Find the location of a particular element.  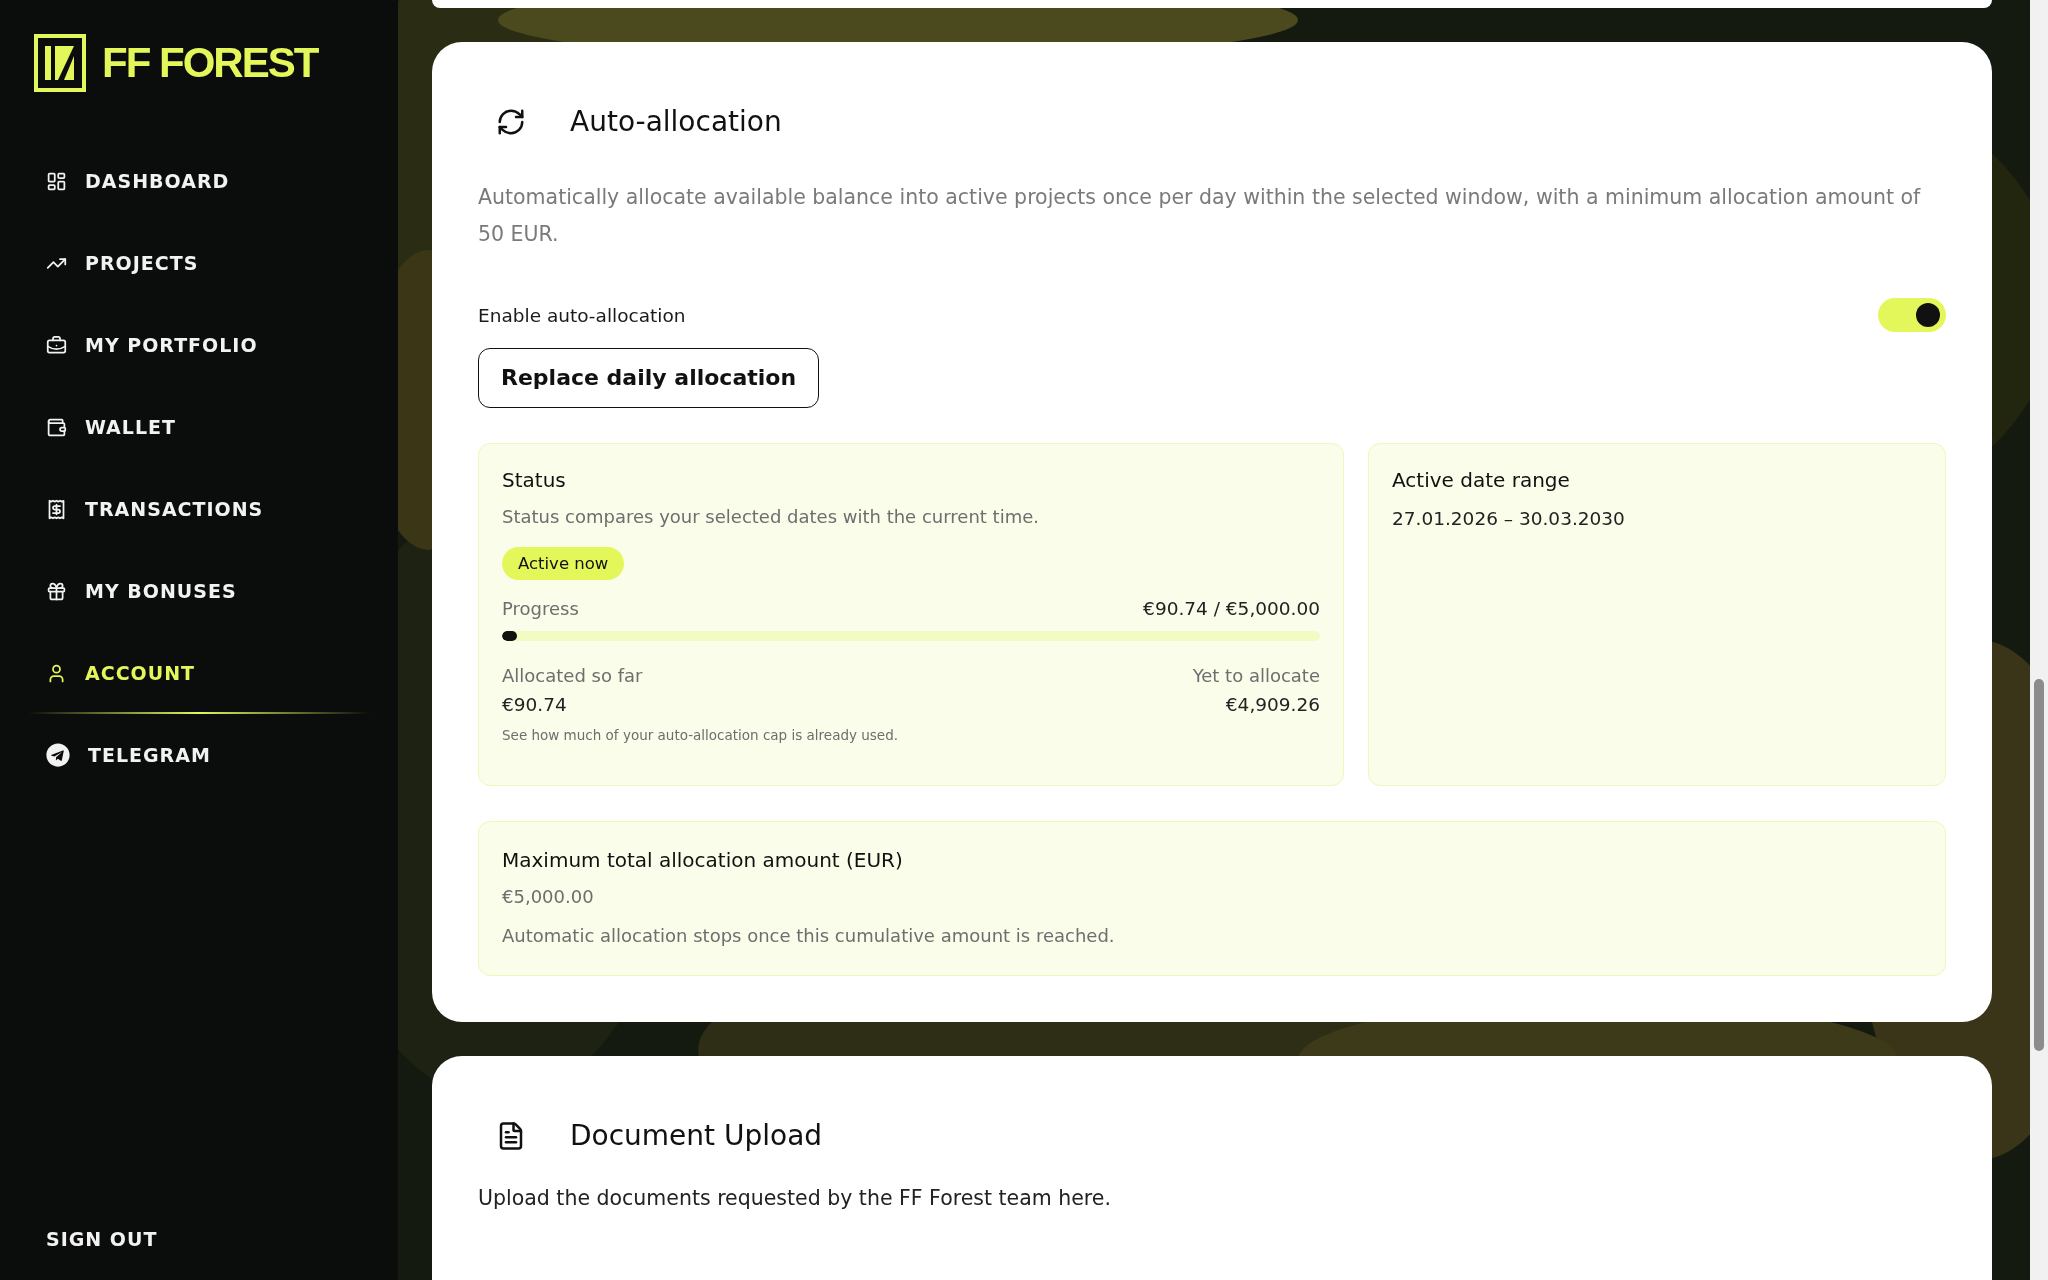

receipt-icon is located at coordinates (56, 509).